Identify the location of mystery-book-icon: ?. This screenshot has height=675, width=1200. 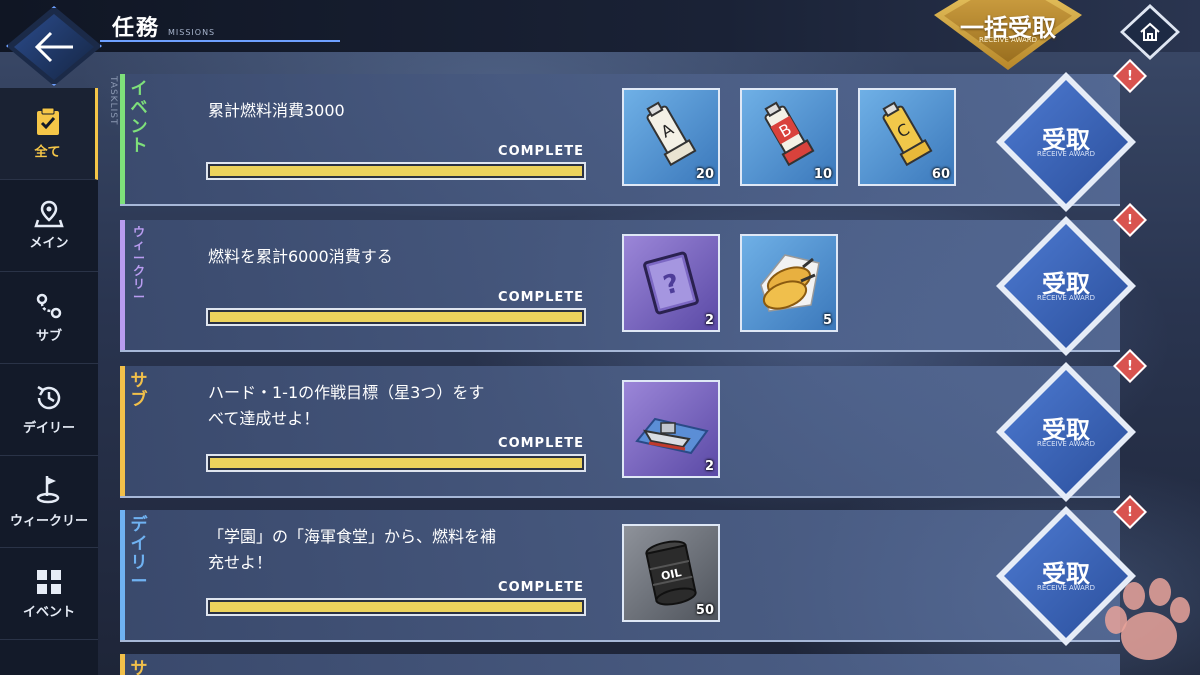
(671, 283).